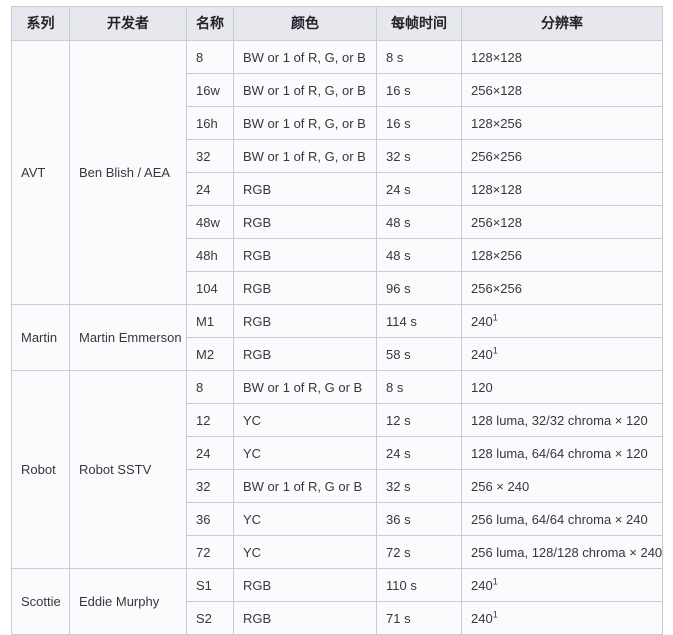 Image resolution: width=673 pixels, height=635 pixels. What do you see at coordinates (562, 486) in the screenshot?
I see `cell-resolution: 256 × 240` at bounding box center [562, 486].